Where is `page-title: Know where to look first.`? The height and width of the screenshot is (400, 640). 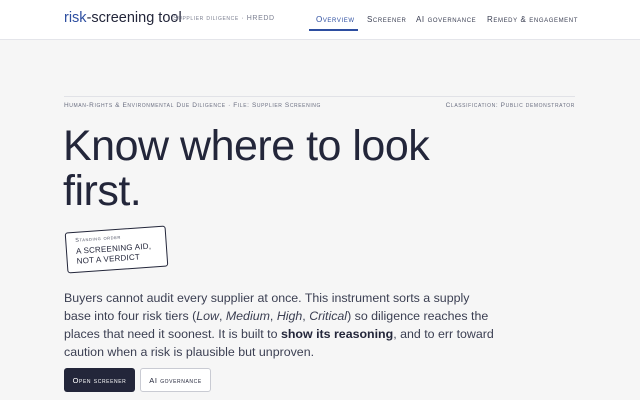 page-title: Know where to look first. is located at coordinates (246, 168).